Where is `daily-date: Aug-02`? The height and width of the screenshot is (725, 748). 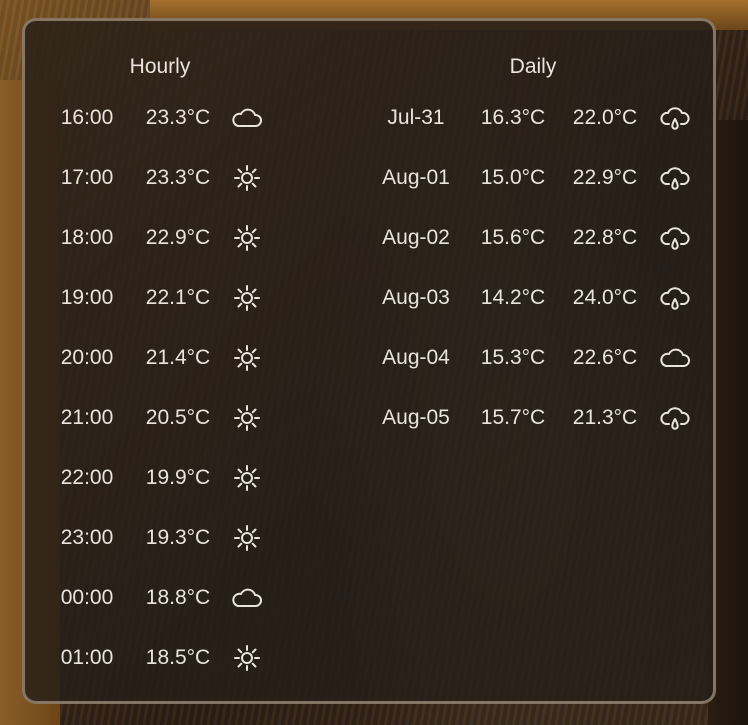 daily-date: Aug-02 is located at coordinates (416, 237).